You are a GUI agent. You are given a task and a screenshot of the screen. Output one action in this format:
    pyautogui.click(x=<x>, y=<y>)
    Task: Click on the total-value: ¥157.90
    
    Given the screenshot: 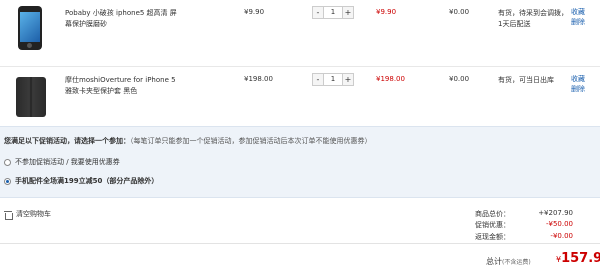 What is the action you would take?
    pyautogui.click(x=578, y=258)
    